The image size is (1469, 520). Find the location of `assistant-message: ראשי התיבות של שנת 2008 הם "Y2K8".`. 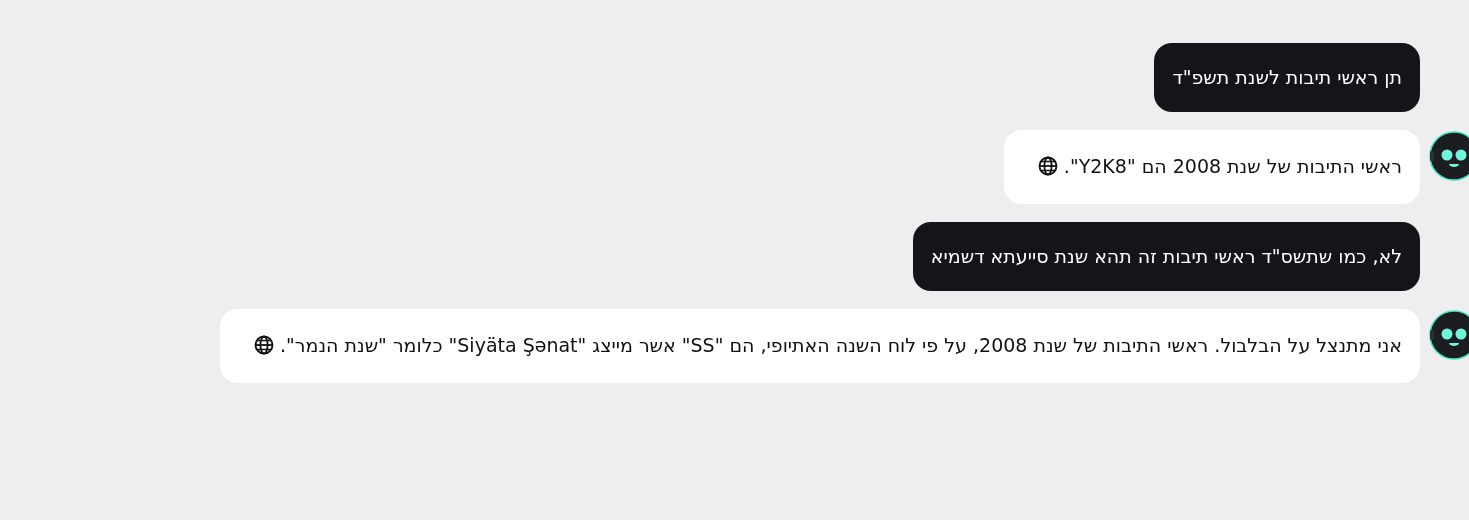

assistant-message: ראשי התיבות של שנת 2008 הם "Y2K8". is located at coordinates (1211, 167).